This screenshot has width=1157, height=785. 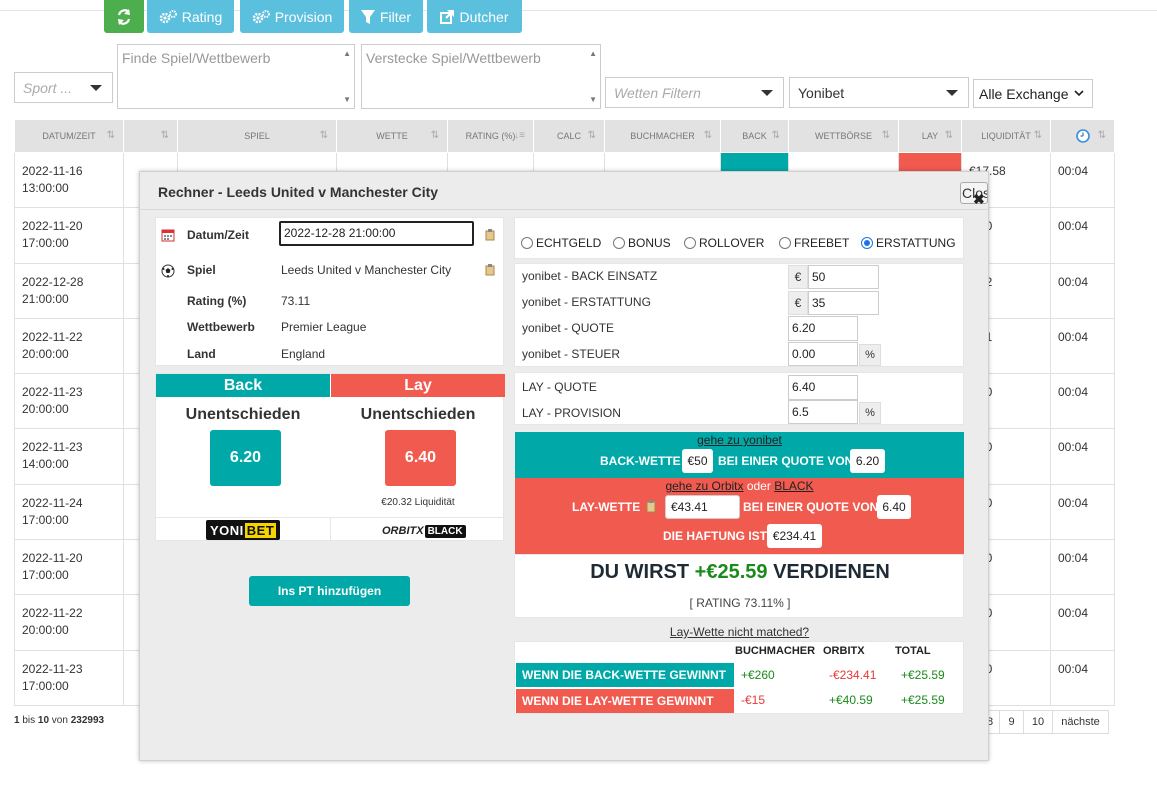 I want to click on page-10-button: 10, so click(x=1038, y=722).